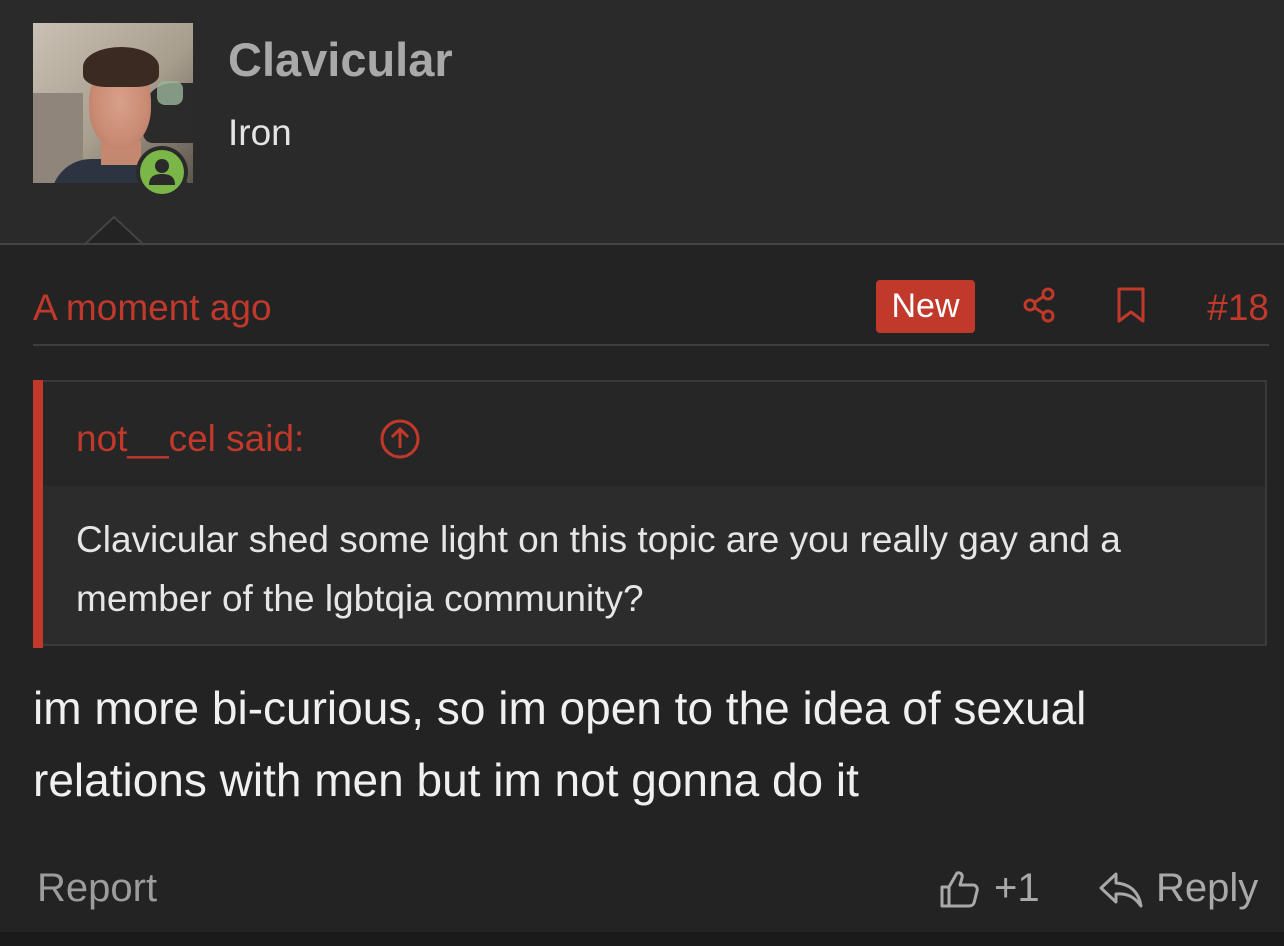  What do you see at coordinates (642, 244) in the screenshot?
I see `header-divider` at bounding box center [642, 244].